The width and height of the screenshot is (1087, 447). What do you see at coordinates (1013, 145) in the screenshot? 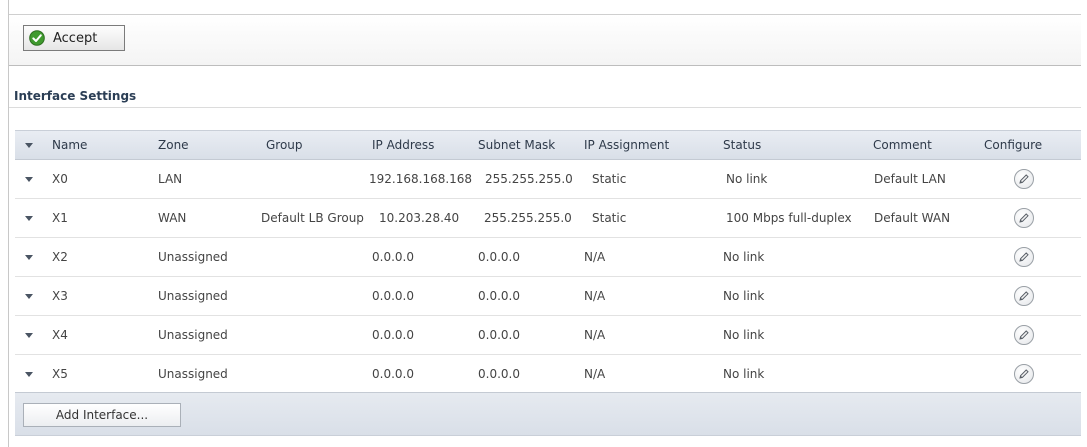
I see `column-header-configure: Configure` at bounding box center [1013, 145].